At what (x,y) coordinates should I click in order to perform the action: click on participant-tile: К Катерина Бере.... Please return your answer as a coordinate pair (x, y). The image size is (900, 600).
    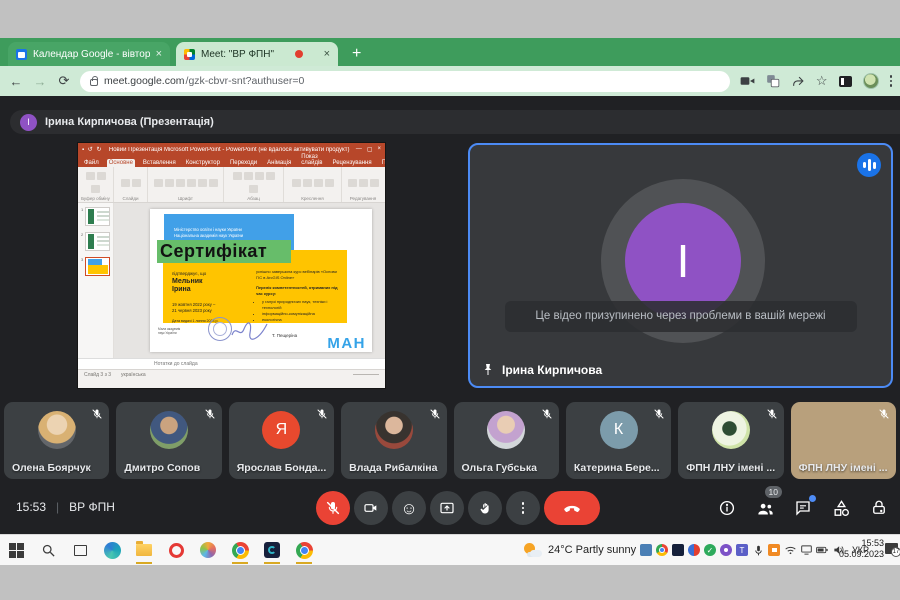
    Looking at the image, I should click on (618, 440).